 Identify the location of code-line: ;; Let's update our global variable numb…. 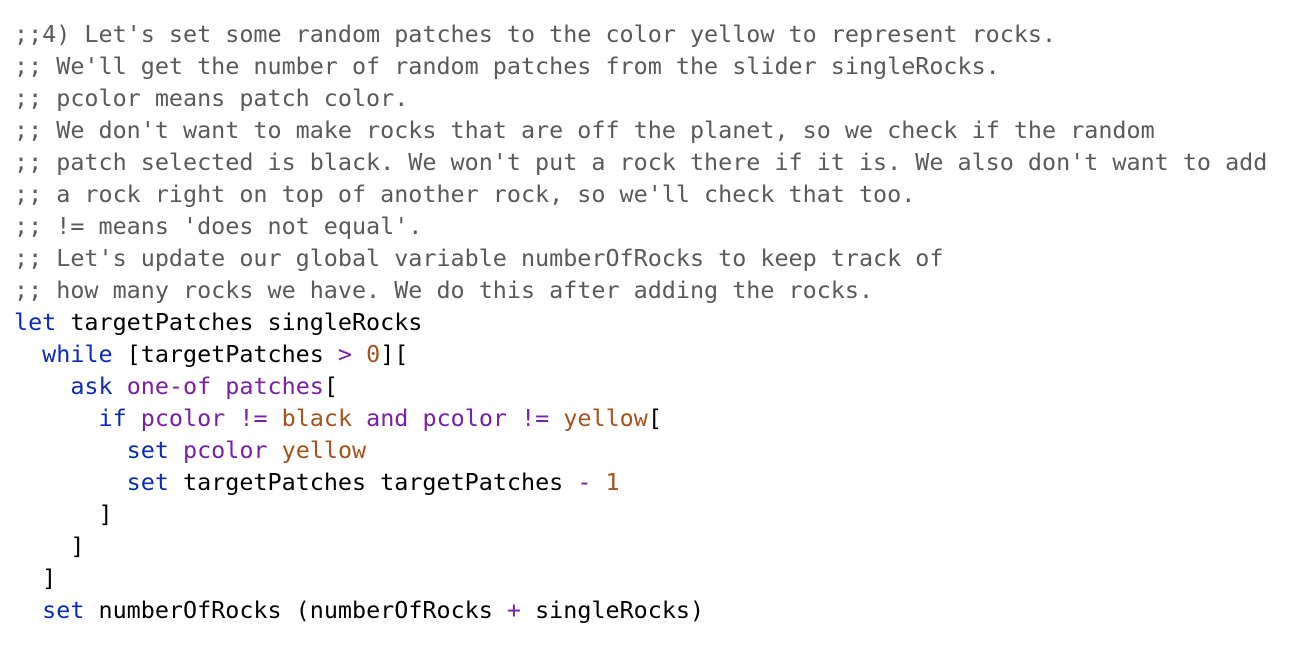
(649, 258).